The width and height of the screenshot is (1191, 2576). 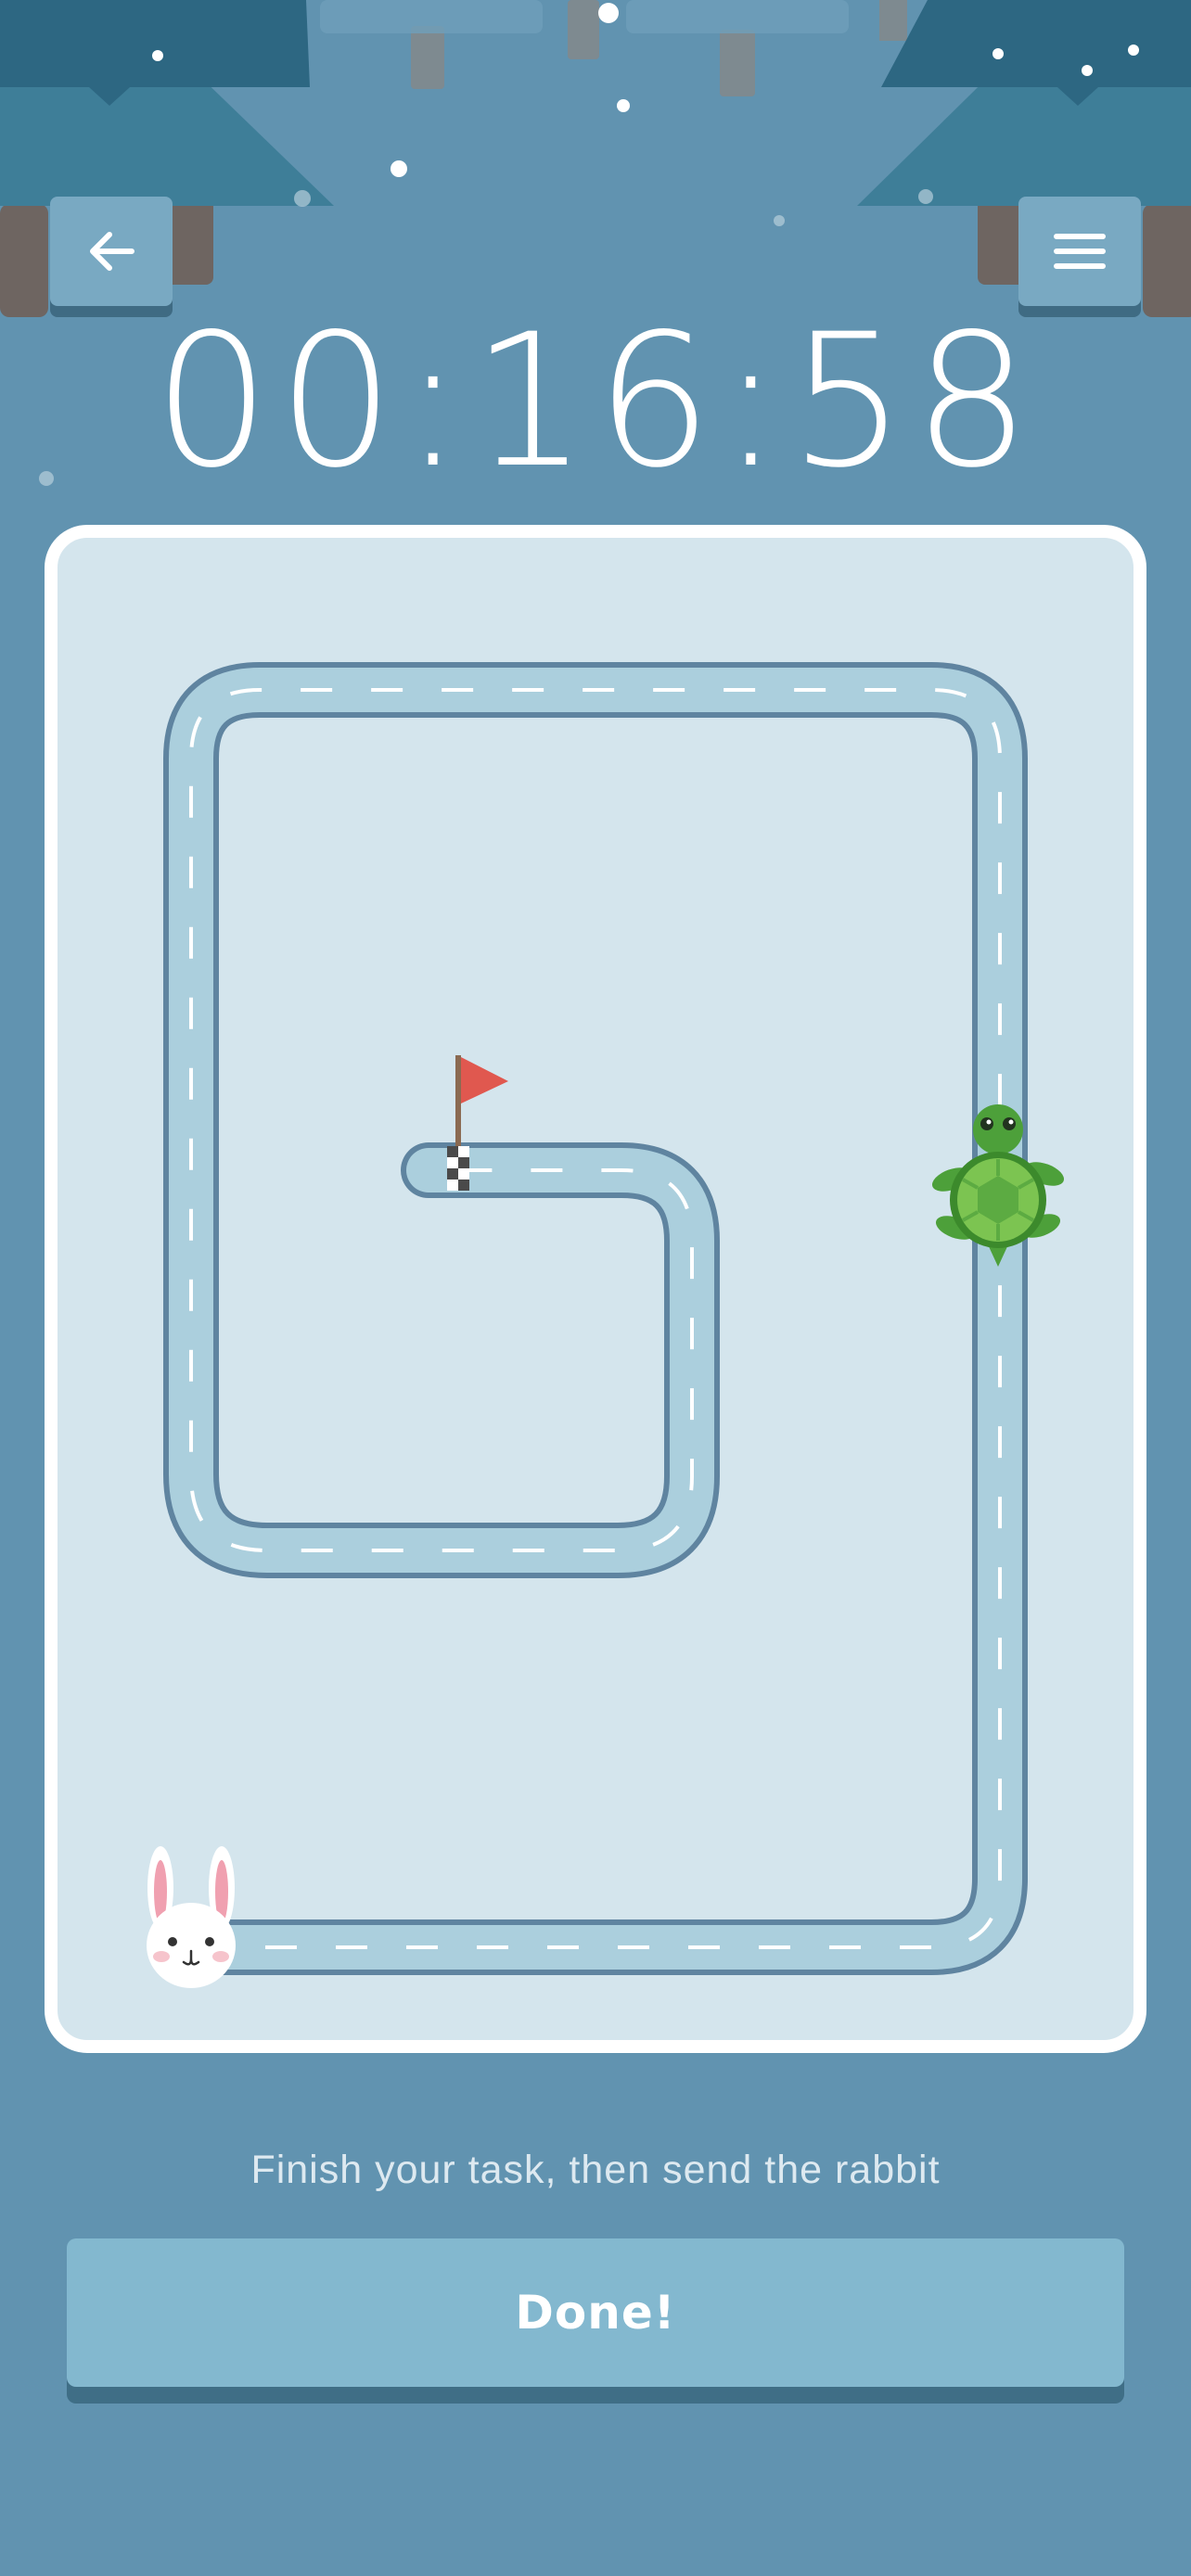 What do you see at coordinates (191, 1917) in the screenshot?
I see `rabbit-character` at bounding box center [191, 1917].